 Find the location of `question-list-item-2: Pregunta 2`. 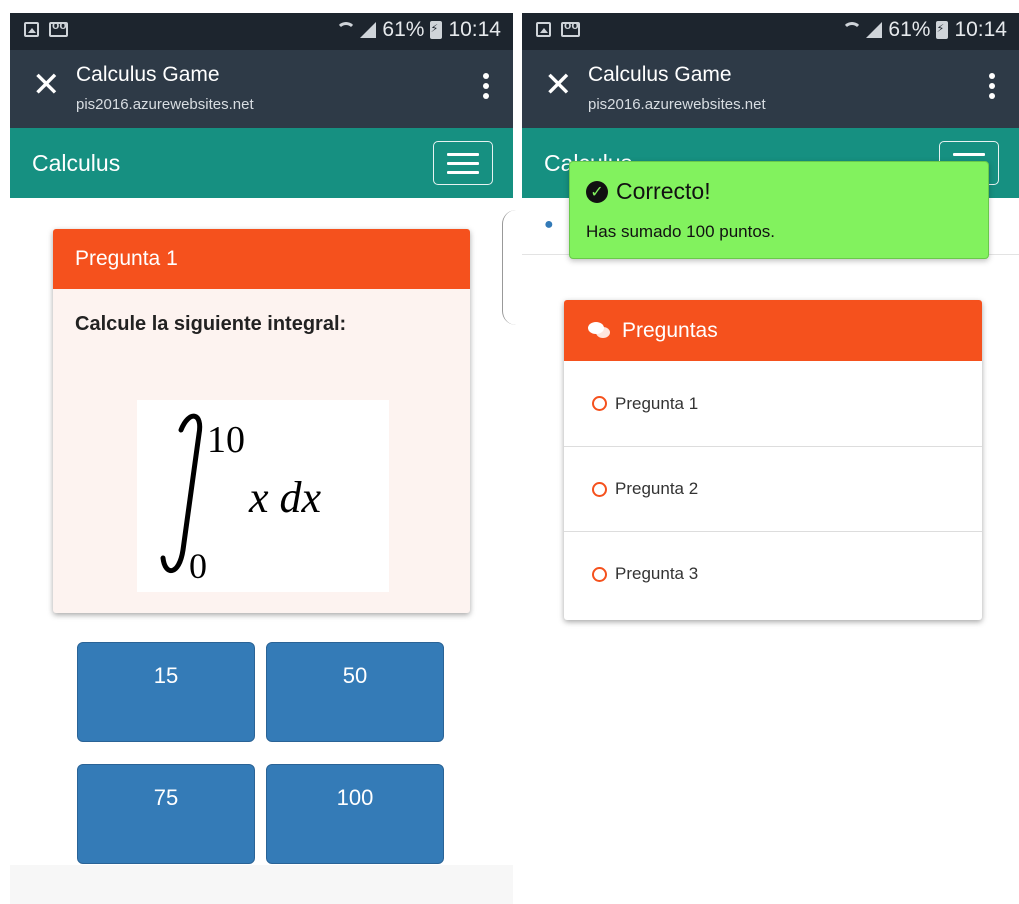

question-list-item-2: Pregunta 2 is located at coordinates (773, 488).